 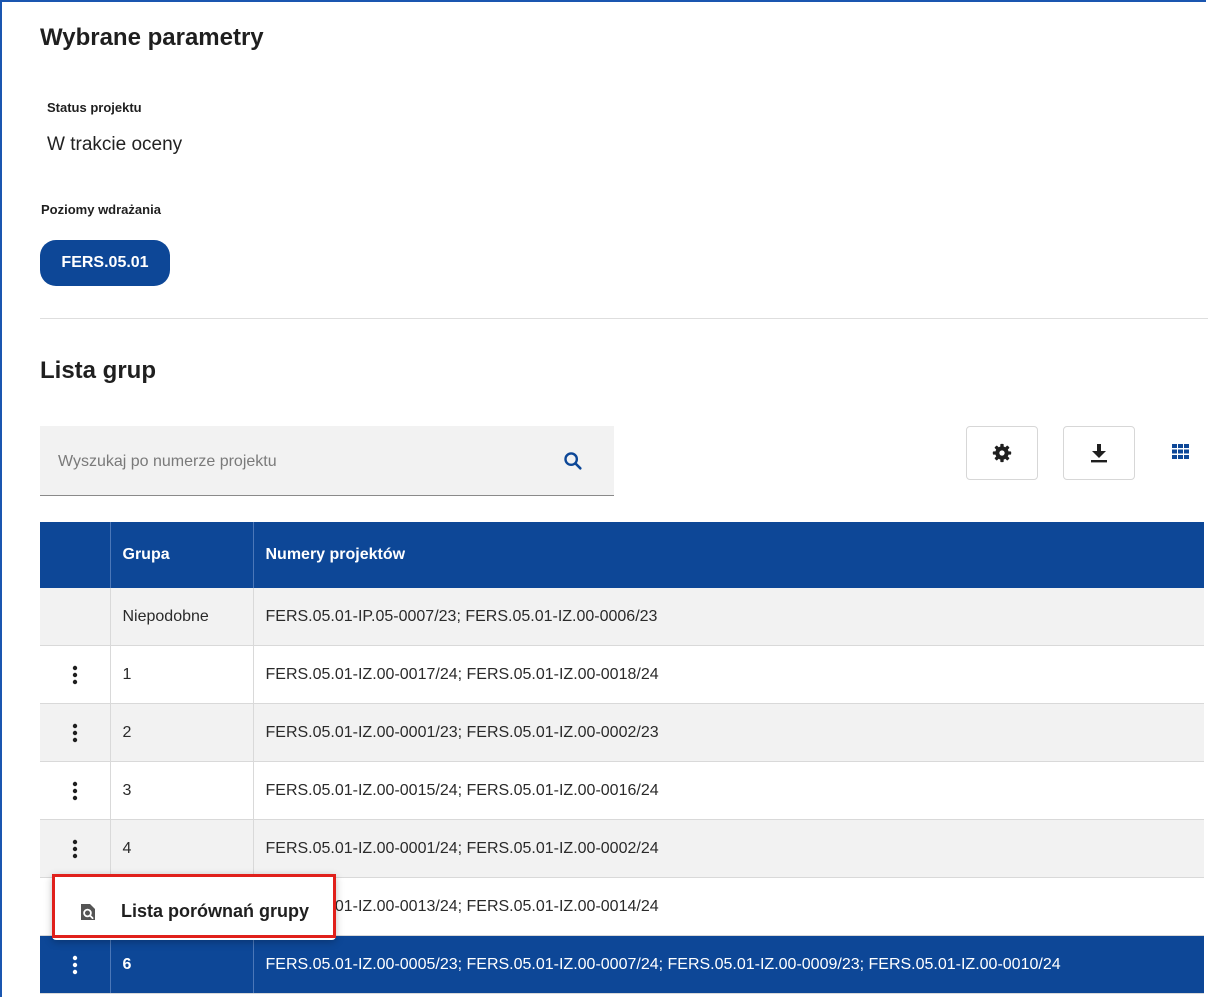 What do you see at coordinates (94, 107) in the screenshot?
I see `status-label: Status projektu` at bounding box center [94, 107].